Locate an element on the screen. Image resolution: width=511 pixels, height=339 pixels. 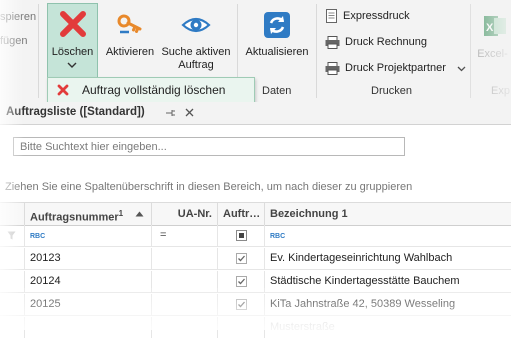
group-label-drucken: Drucken is located at coordinates (391, 91).